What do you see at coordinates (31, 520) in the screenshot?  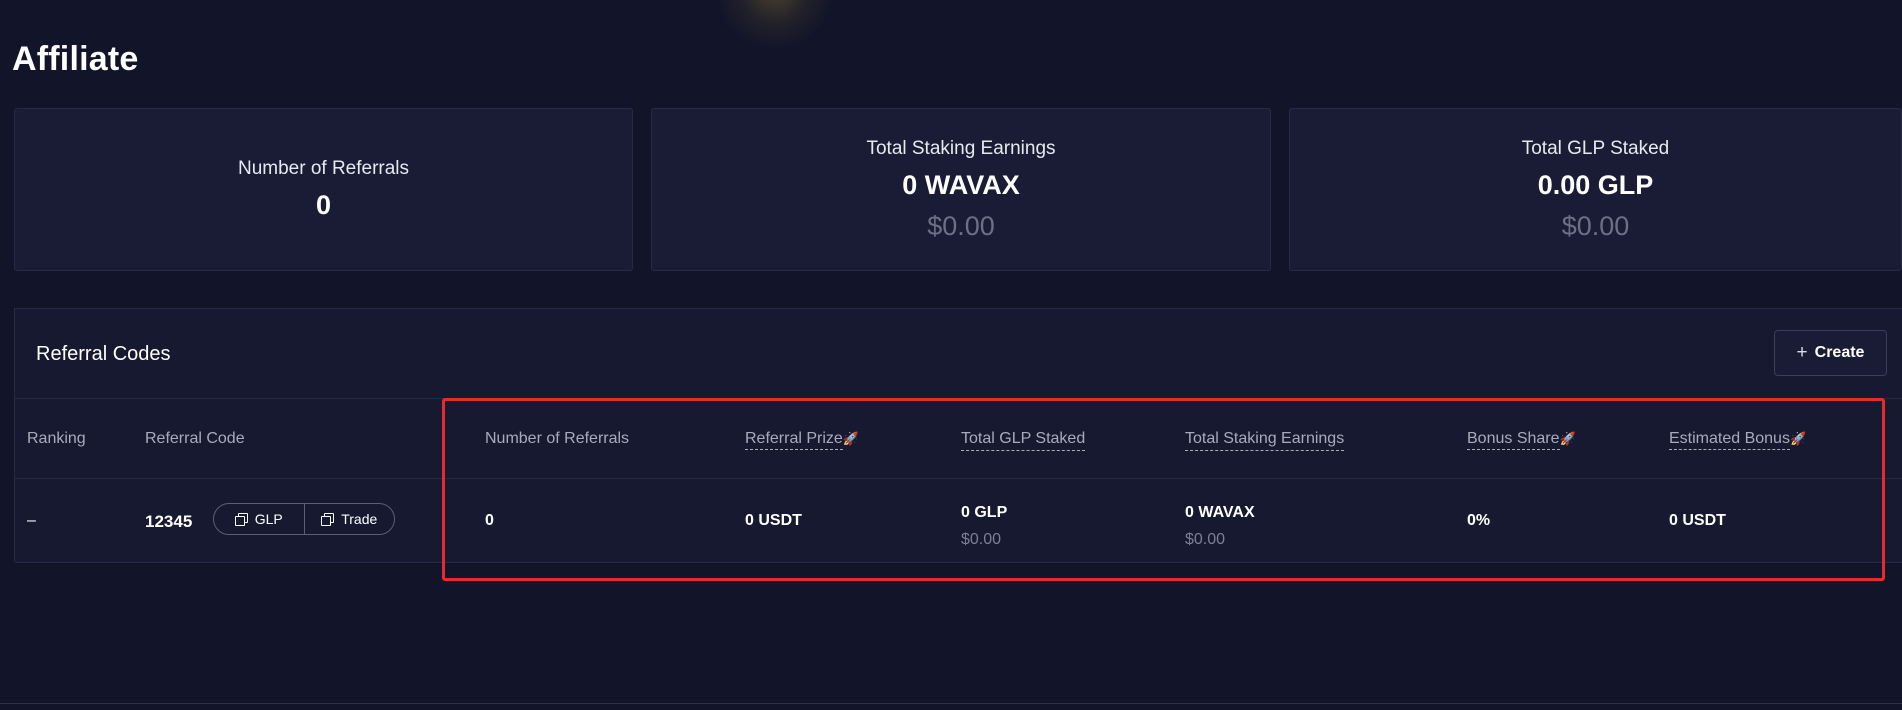 I see `cell-ranking: –` at bounding box center [31, 520].